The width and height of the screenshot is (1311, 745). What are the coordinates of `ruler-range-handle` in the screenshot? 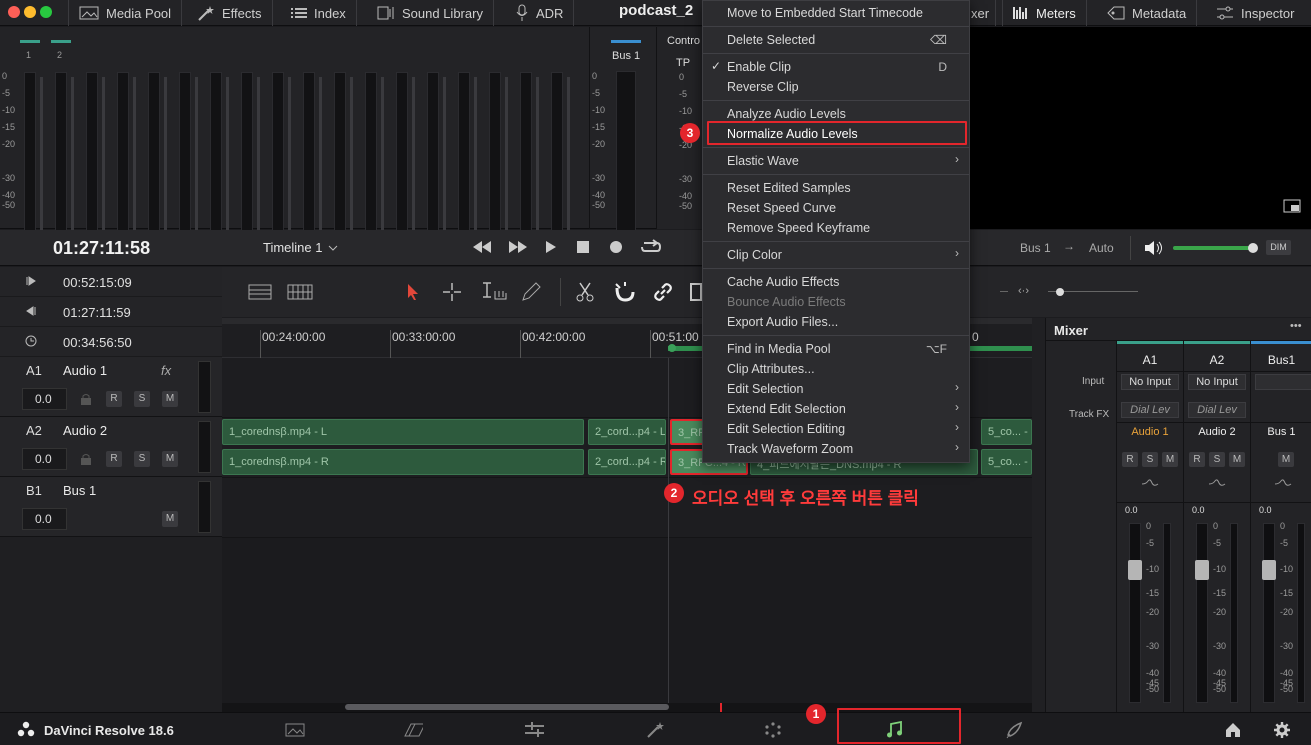 It's located at (672, 348).